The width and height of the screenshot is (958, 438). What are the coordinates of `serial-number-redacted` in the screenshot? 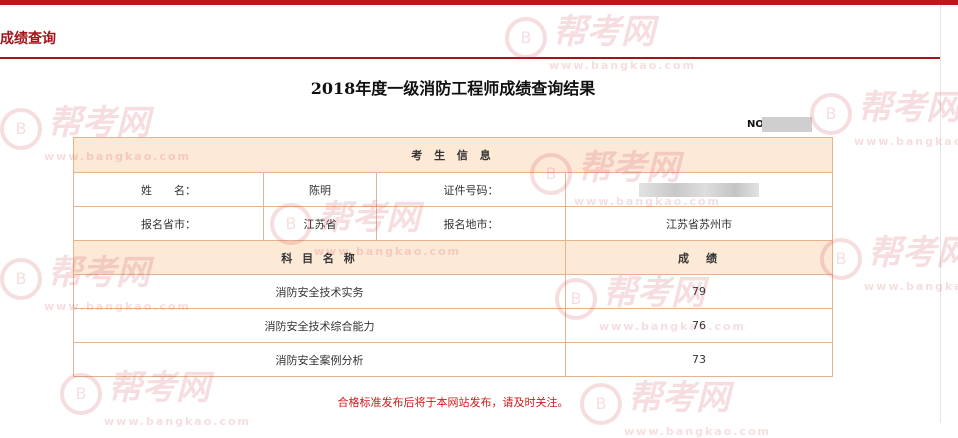 It's located at (787, 124).